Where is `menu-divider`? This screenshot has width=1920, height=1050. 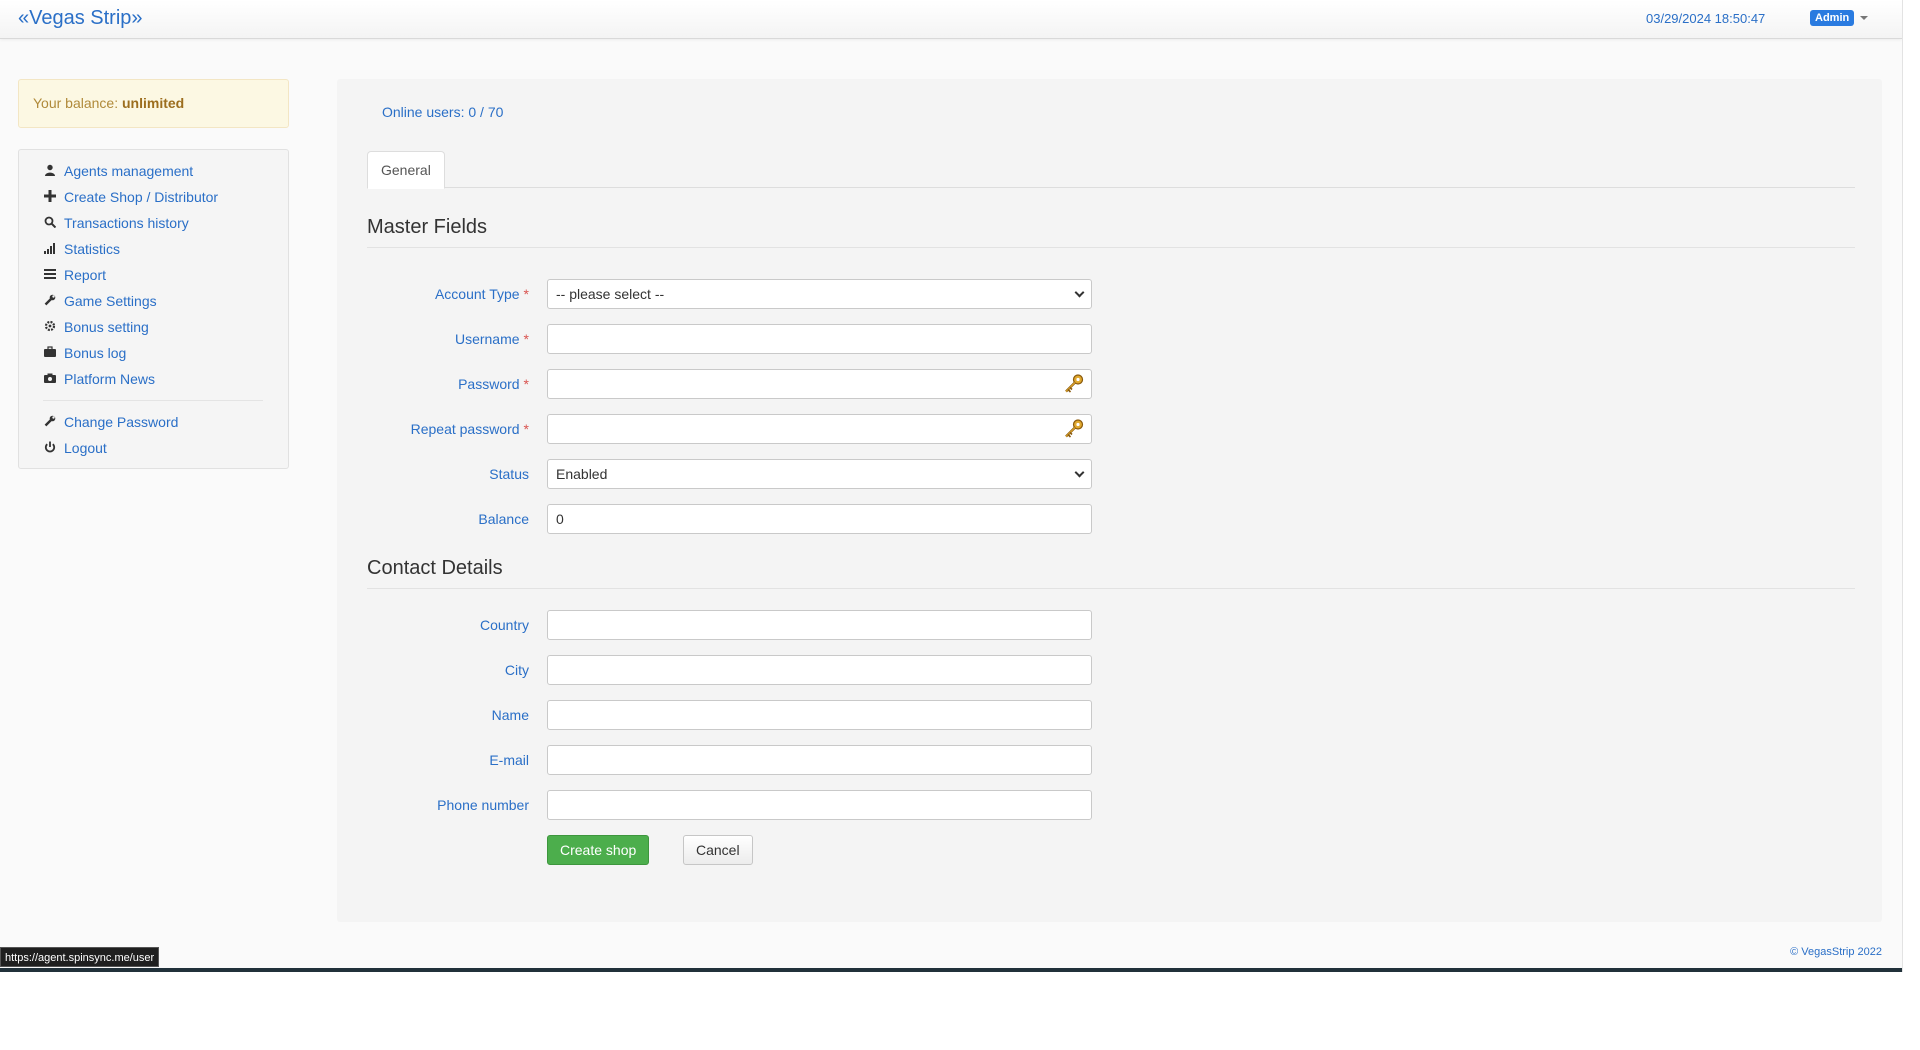
menu-divider is located at coordinates (153, 400).